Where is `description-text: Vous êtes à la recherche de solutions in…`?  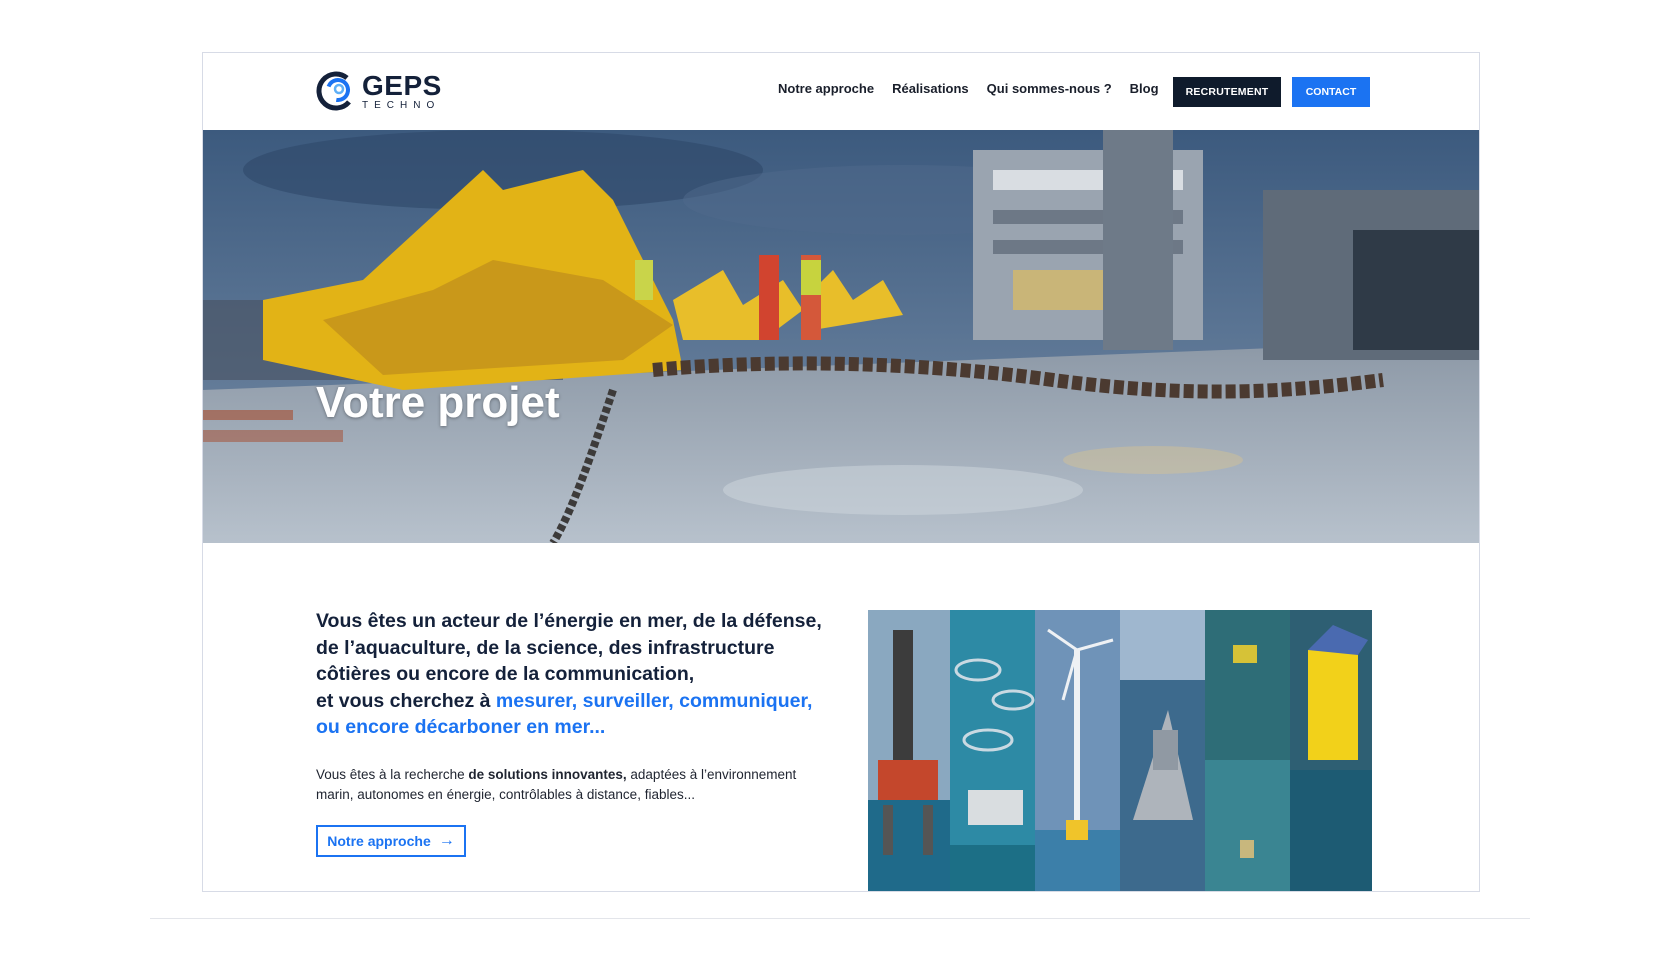 description-text: Vous êtes à la recherche de solutions in… is located at coordinates (561, 785).